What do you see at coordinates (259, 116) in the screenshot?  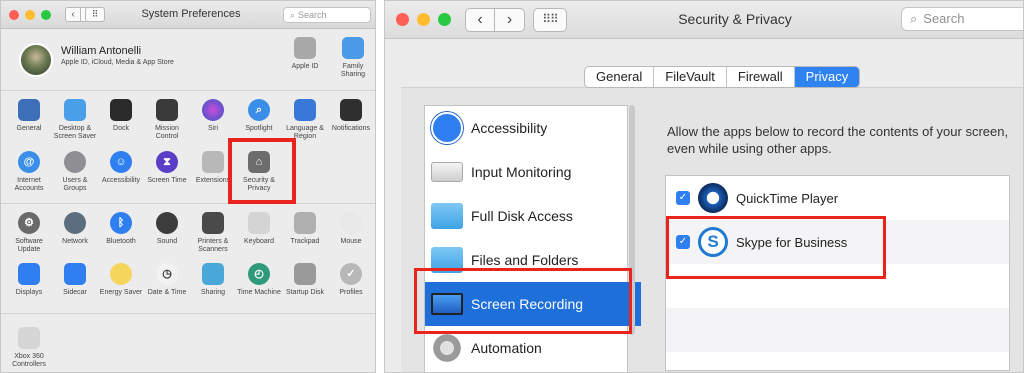 I see `pref-spotlight: ⌕ Spotlight` at bounding box center [259, 116].